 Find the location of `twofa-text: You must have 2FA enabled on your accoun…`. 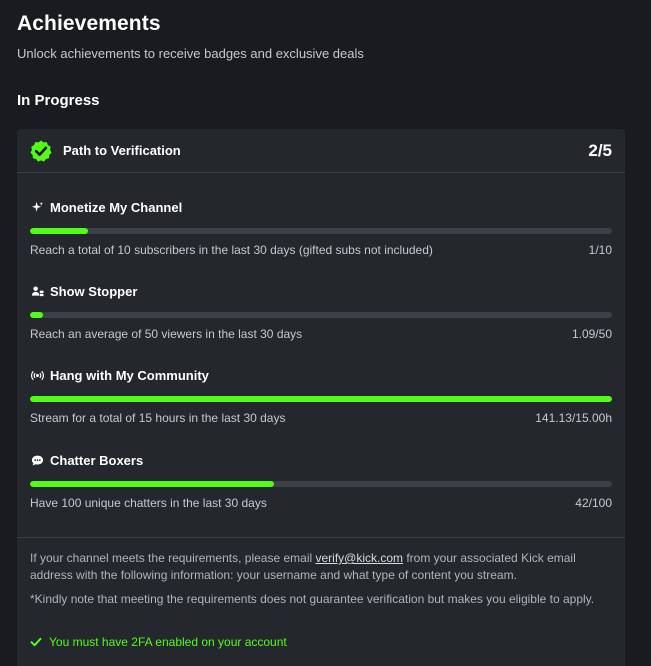

twofa-text: You must have 2FA enabled on your accoun… is located at coordinates (168, 642).